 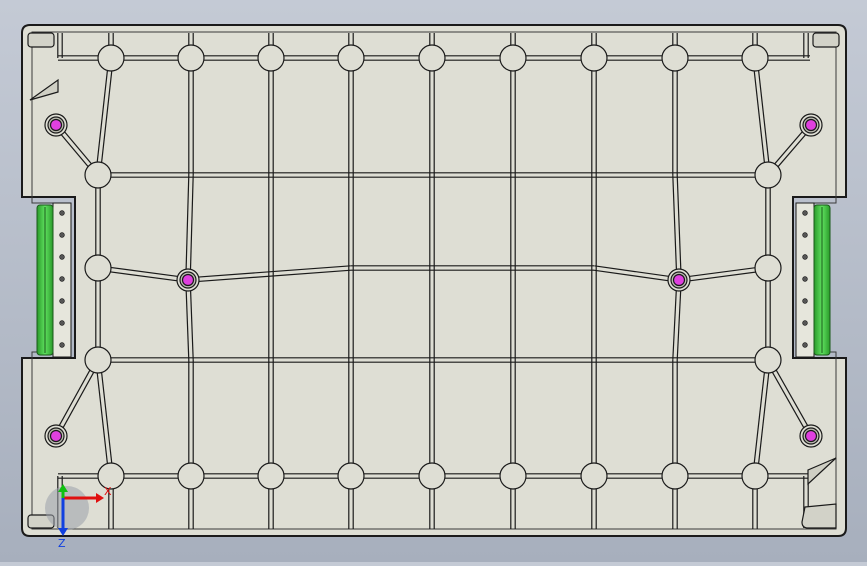 What do you see at coordinates (62, 543) in the screenshot?
I see `triad-z-label: Z` at bounding box center [62, 543].